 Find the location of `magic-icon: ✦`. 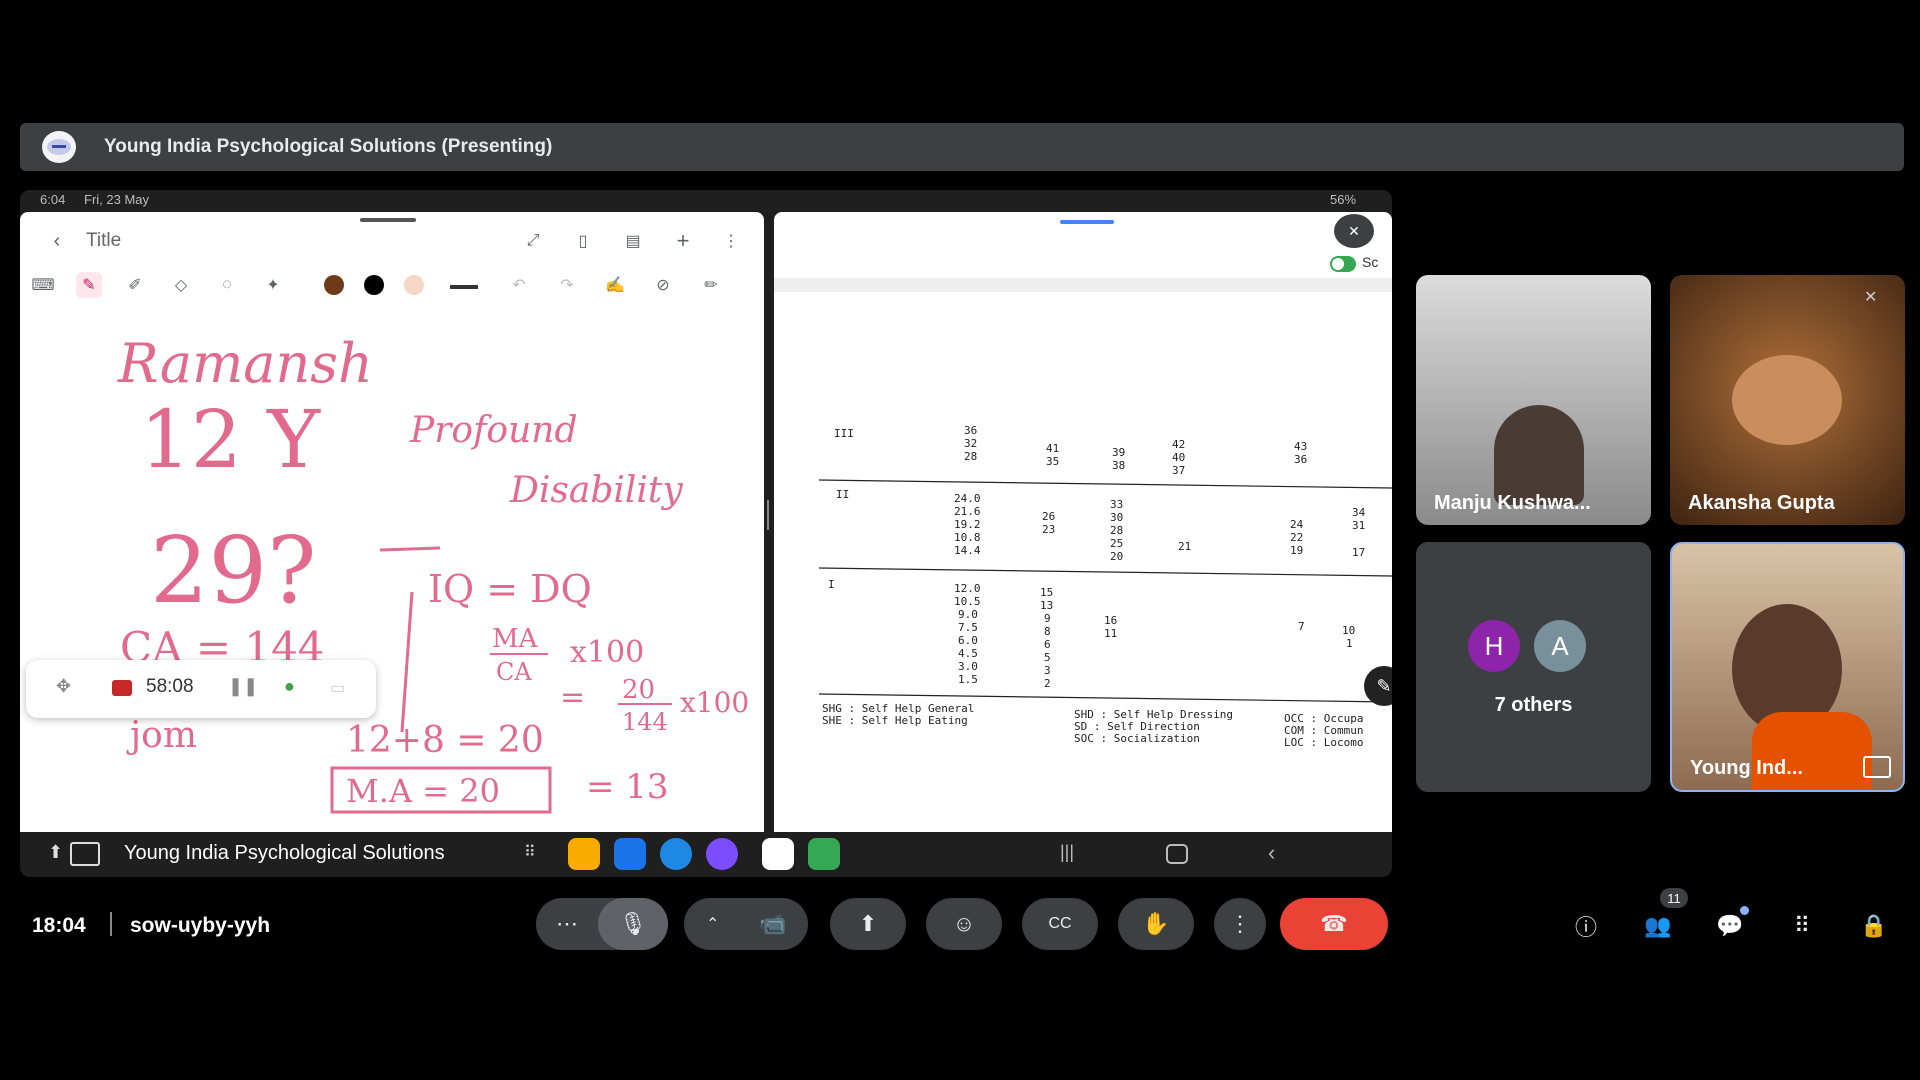

magic-icon: ✦ is located at coordinates (273, 285).